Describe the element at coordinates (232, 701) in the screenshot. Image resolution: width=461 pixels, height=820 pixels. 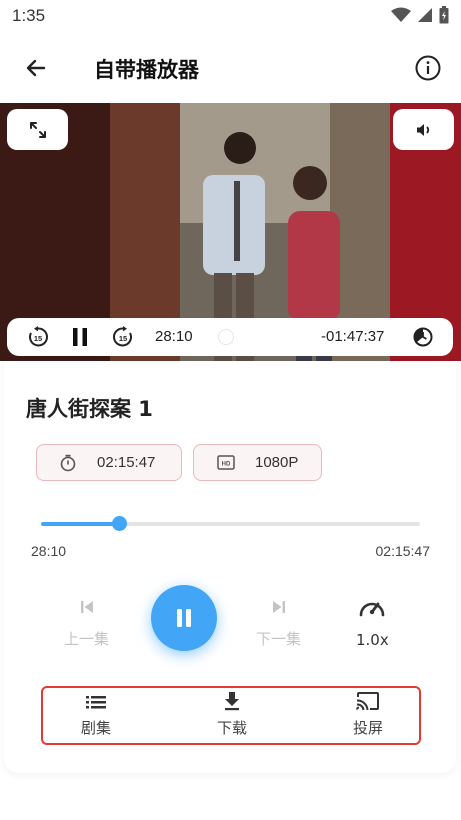
I see `download-icon` at that location.